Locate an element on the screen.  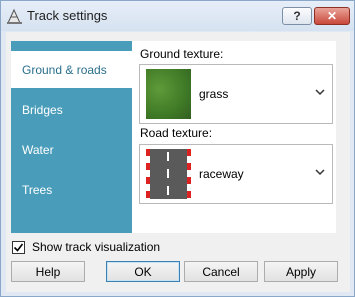
road-texture-label: Road texture: is located at coordinates (176, 133).